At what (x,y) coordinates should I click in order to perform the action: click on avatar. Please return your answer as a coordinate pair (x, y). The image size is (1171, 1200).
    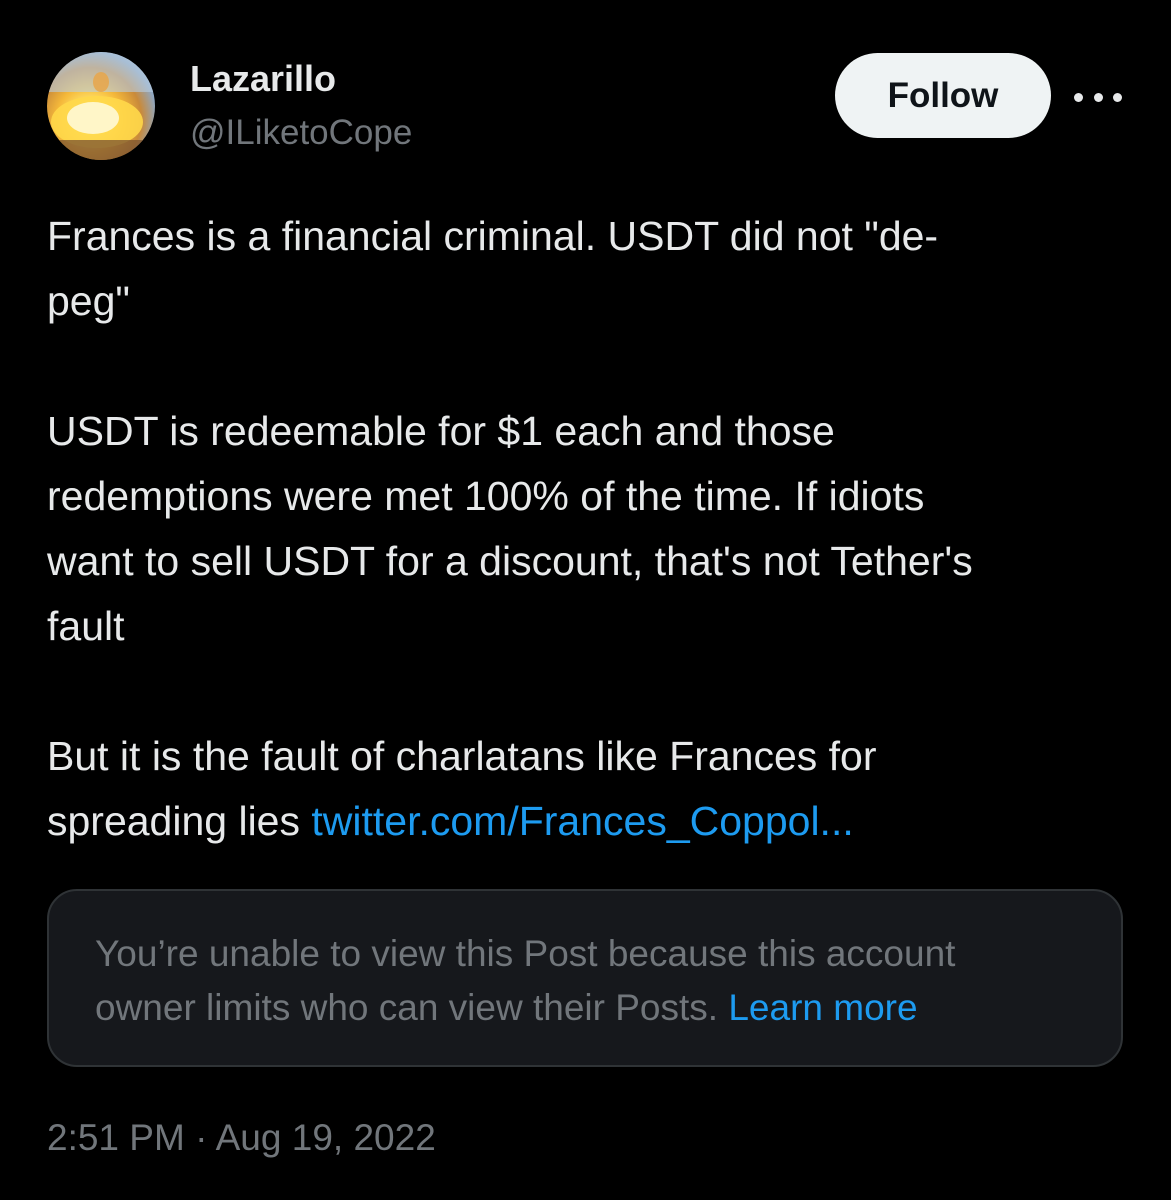
    Looking at the image, I should click on (101, 106).